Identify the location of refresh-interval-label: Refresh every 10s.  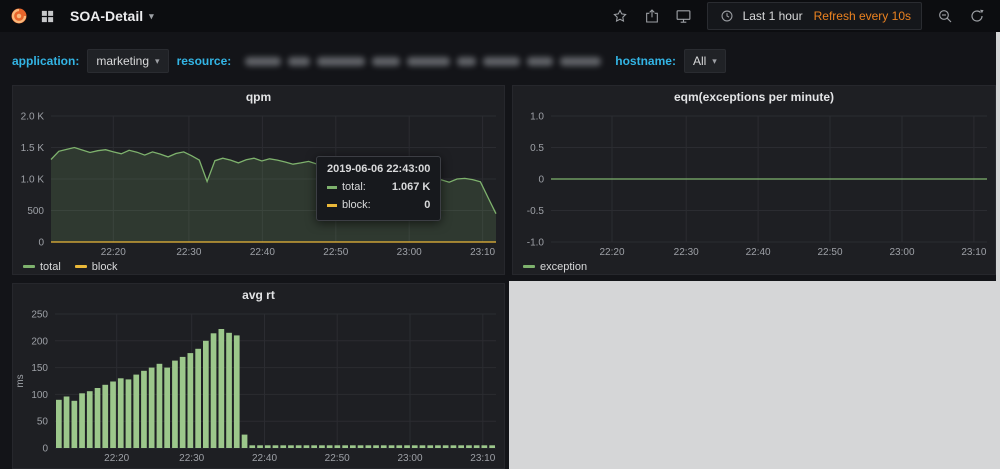
(862, 16).